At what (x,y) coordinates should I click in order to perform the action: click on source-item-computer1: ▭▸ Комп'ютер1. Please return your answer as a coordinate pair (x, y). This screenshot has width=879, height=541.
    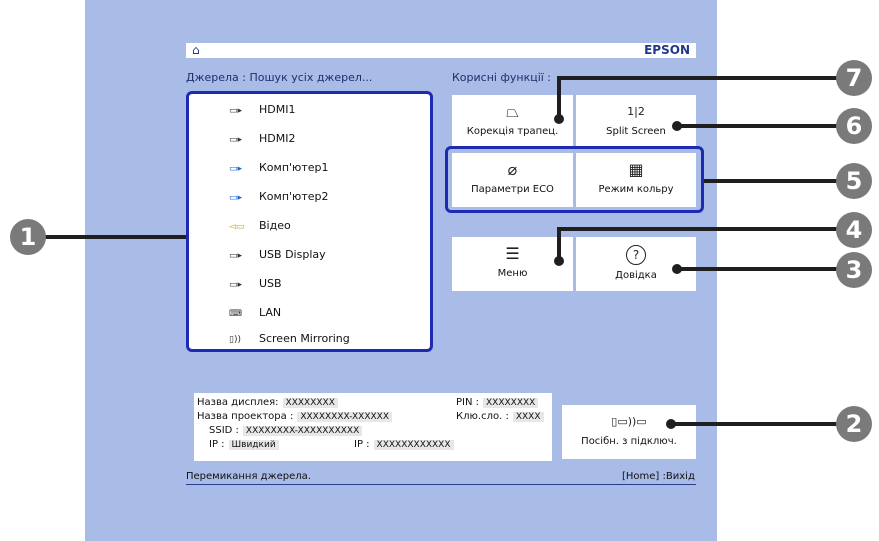
    Looking at the image, I should click on (278, 168).